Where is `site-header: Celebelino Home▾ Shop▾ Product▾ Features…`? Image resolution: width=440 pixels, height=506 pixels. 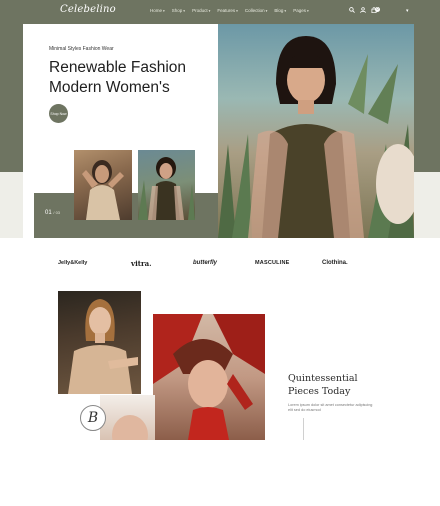
site-header: Celebelino Home▾ Shop▾ Product▾ Features… is located at coordinates (220, 12).